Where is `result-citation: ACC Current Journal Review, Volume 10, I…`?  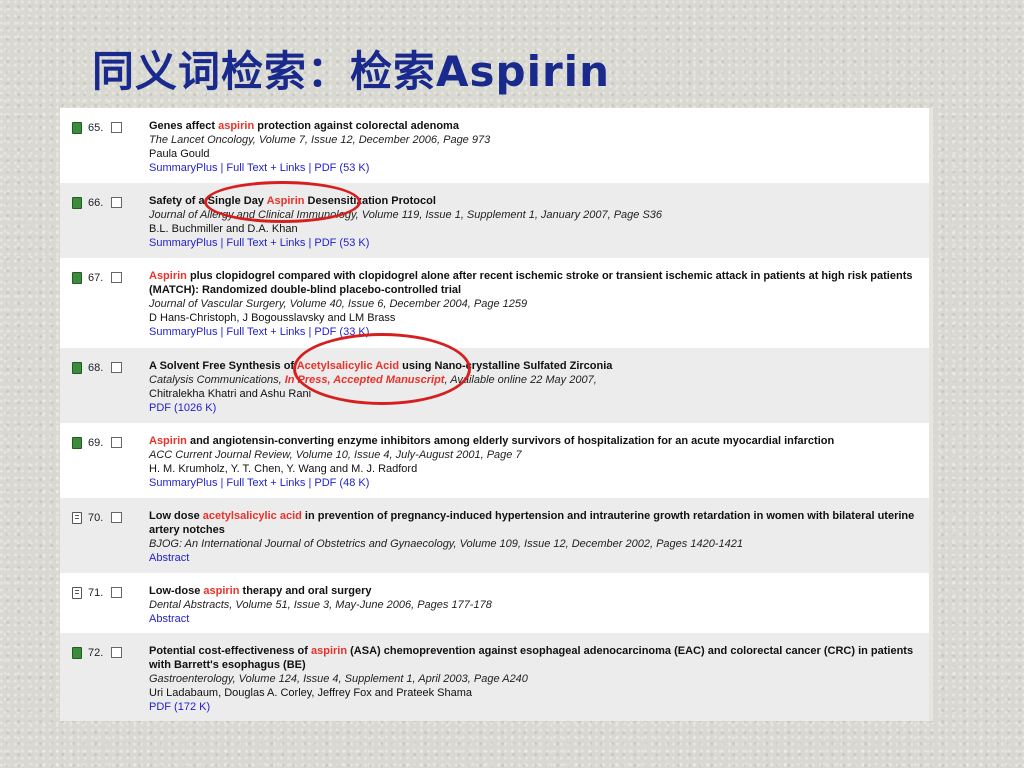 result-citation: ACC Current Journal Review, Volume 10, I… is located at coordinates (335, 455).